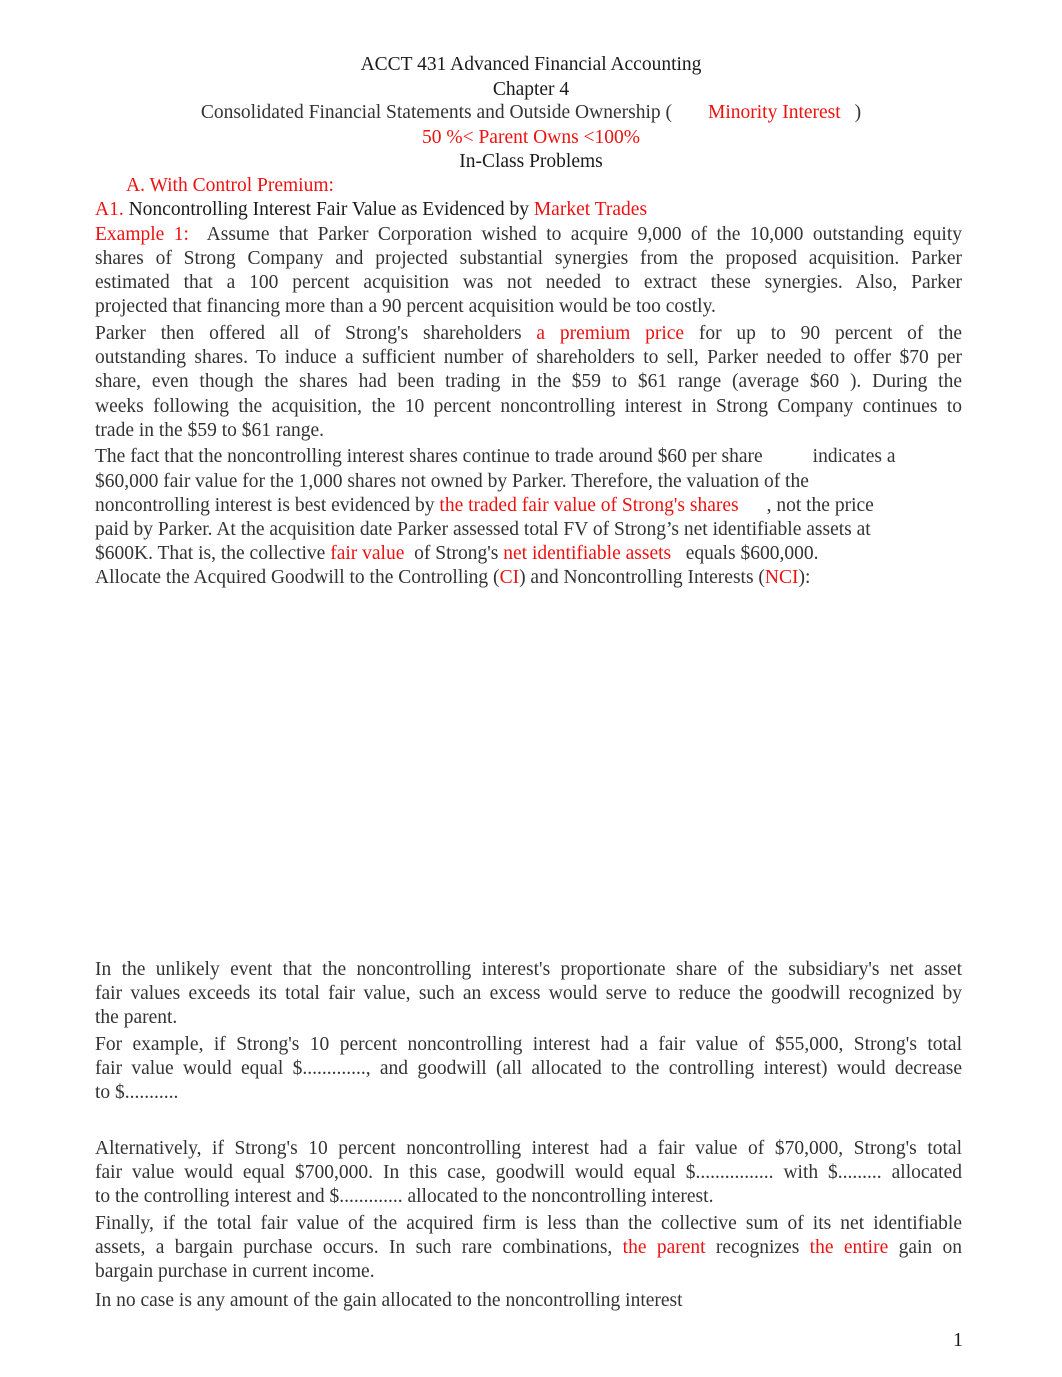 The height and width of the screenshot is (1377, 1062). I want to click on p8-line-3: bargain purchase in current income., so click(235, 1271).